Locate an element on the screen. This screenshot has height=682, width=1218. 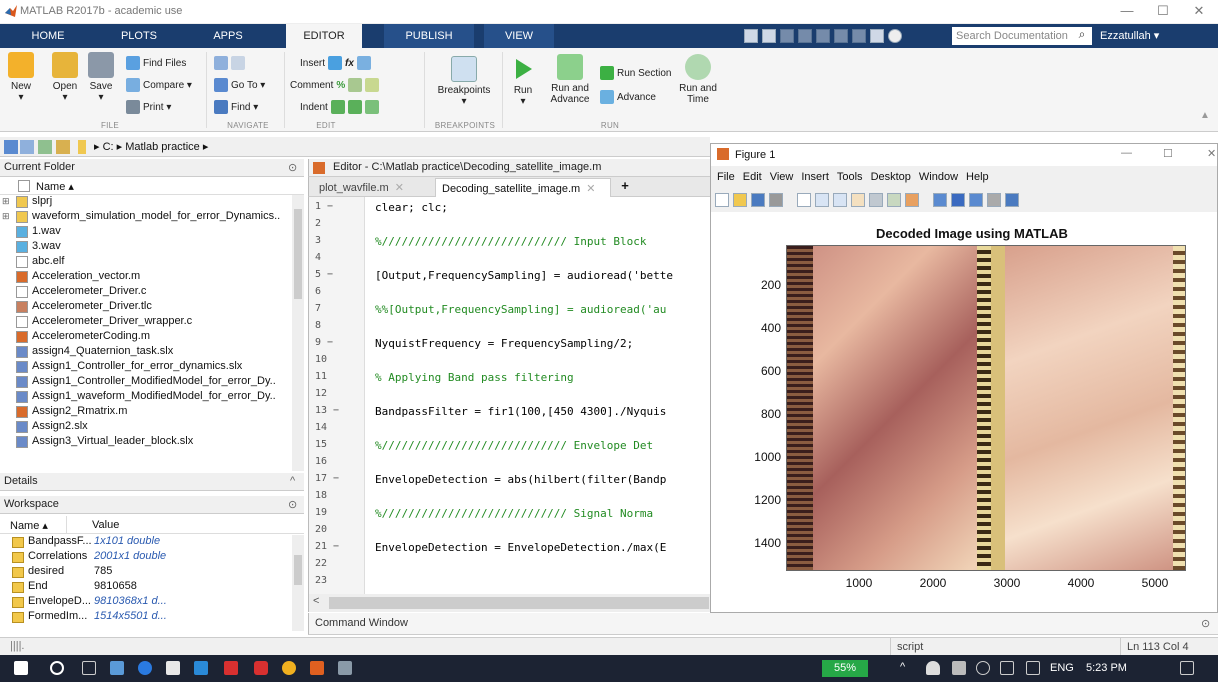
list-item: ⊞ slprj is located at coordinates (150, 202).